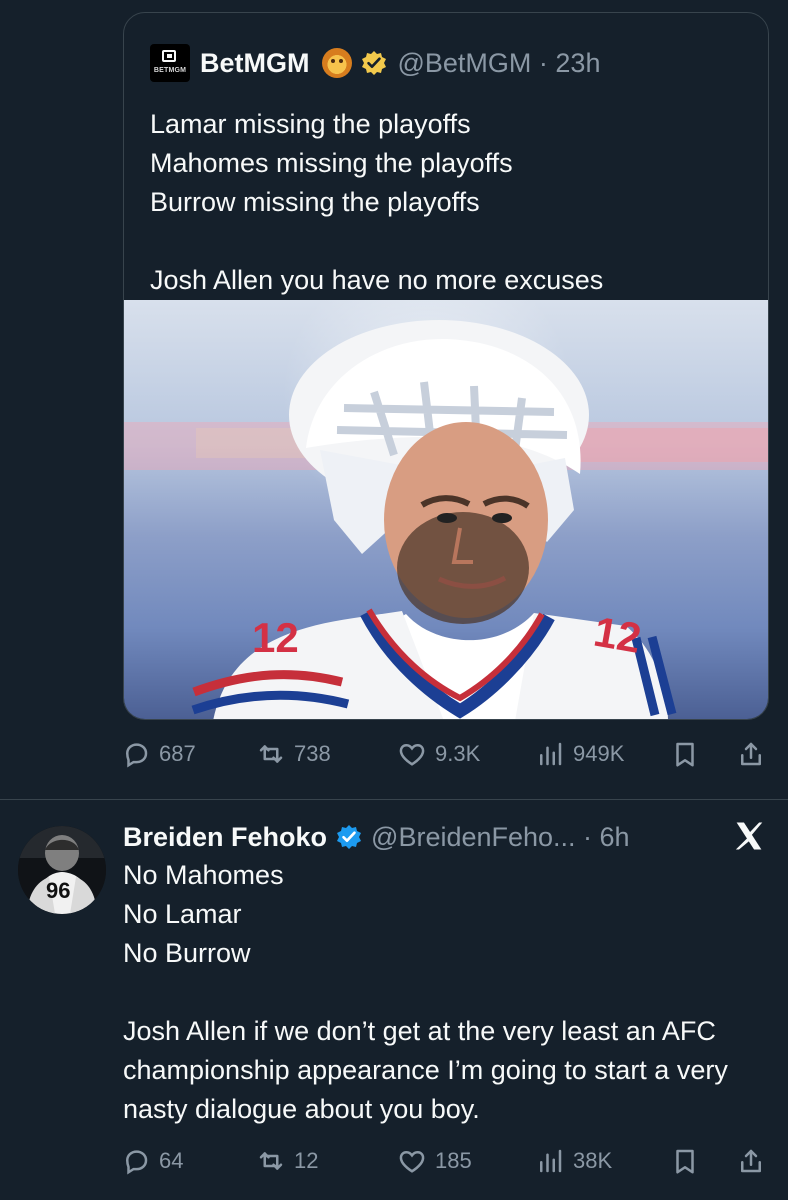 The height and width of the screenshot is (1200, 788). I want to click on betmgm-logo-mark-icon, so click(169, 56).